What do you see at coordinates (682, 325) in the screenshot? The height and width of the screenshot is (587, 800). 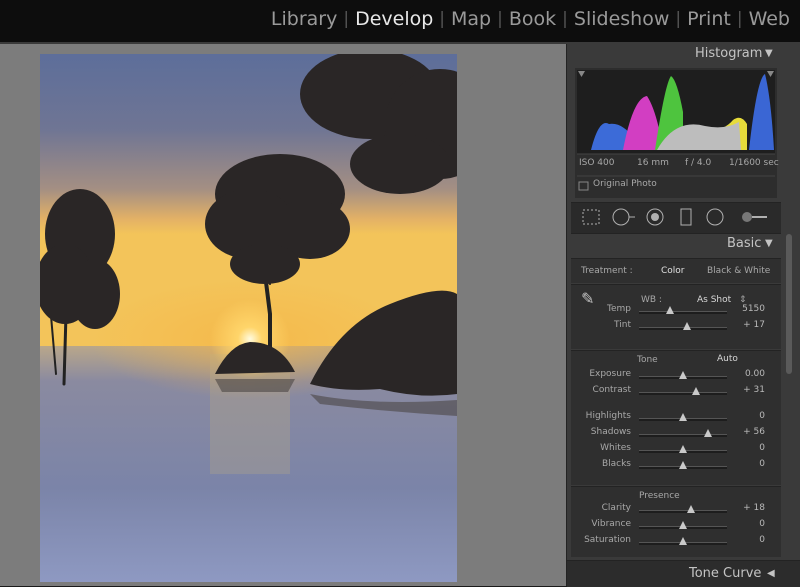 I see `slider-tint: Tint + 17` at bounding box center [682, 325].